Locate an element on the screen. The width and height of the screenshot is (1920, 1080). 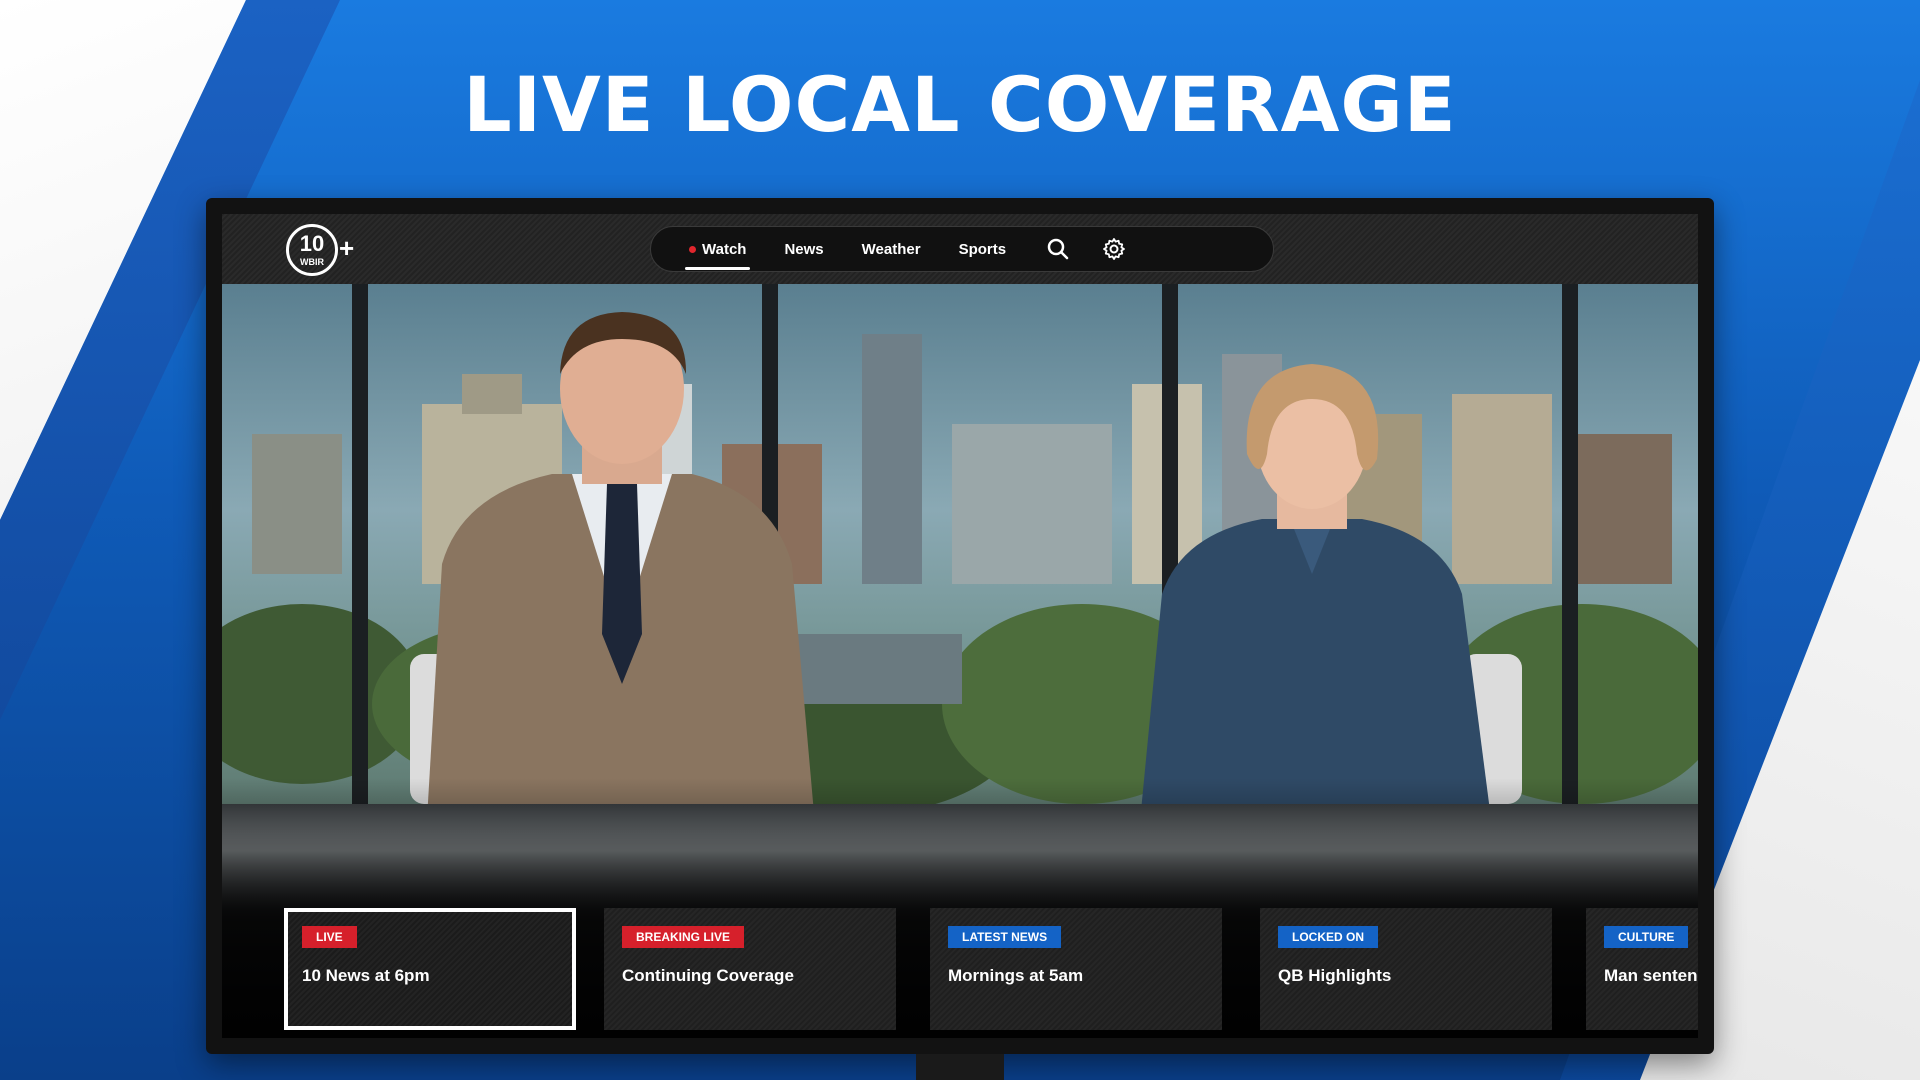
main-nav: Watch News Weather Sports is located at coordinates (962, 249).